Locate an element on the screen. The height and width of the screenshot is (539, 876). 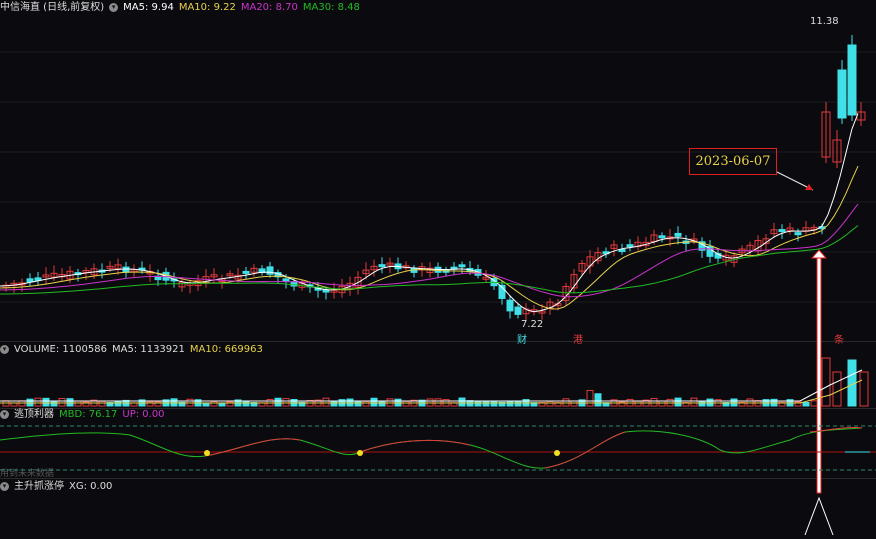
event-tag-limit: 条 is located at coordinates (839, 338).